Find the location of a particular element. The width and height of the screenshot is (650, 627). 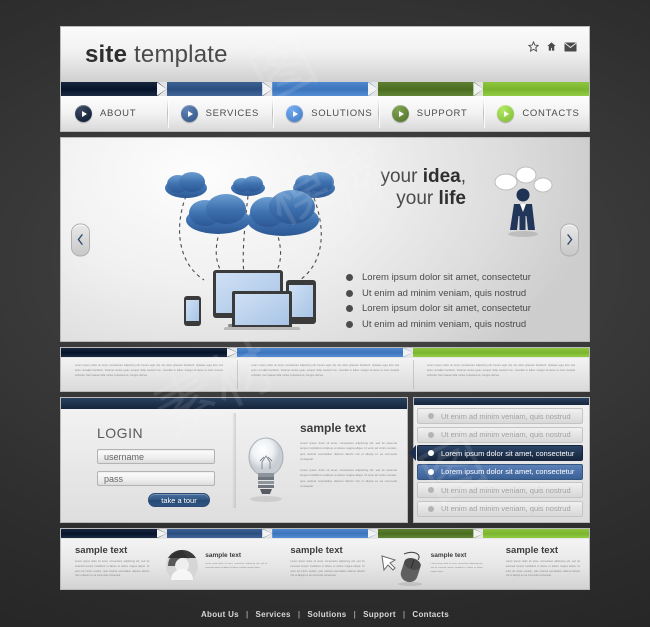

nav-item-contacts: CONTACTS is located at coordinates (536, 113).